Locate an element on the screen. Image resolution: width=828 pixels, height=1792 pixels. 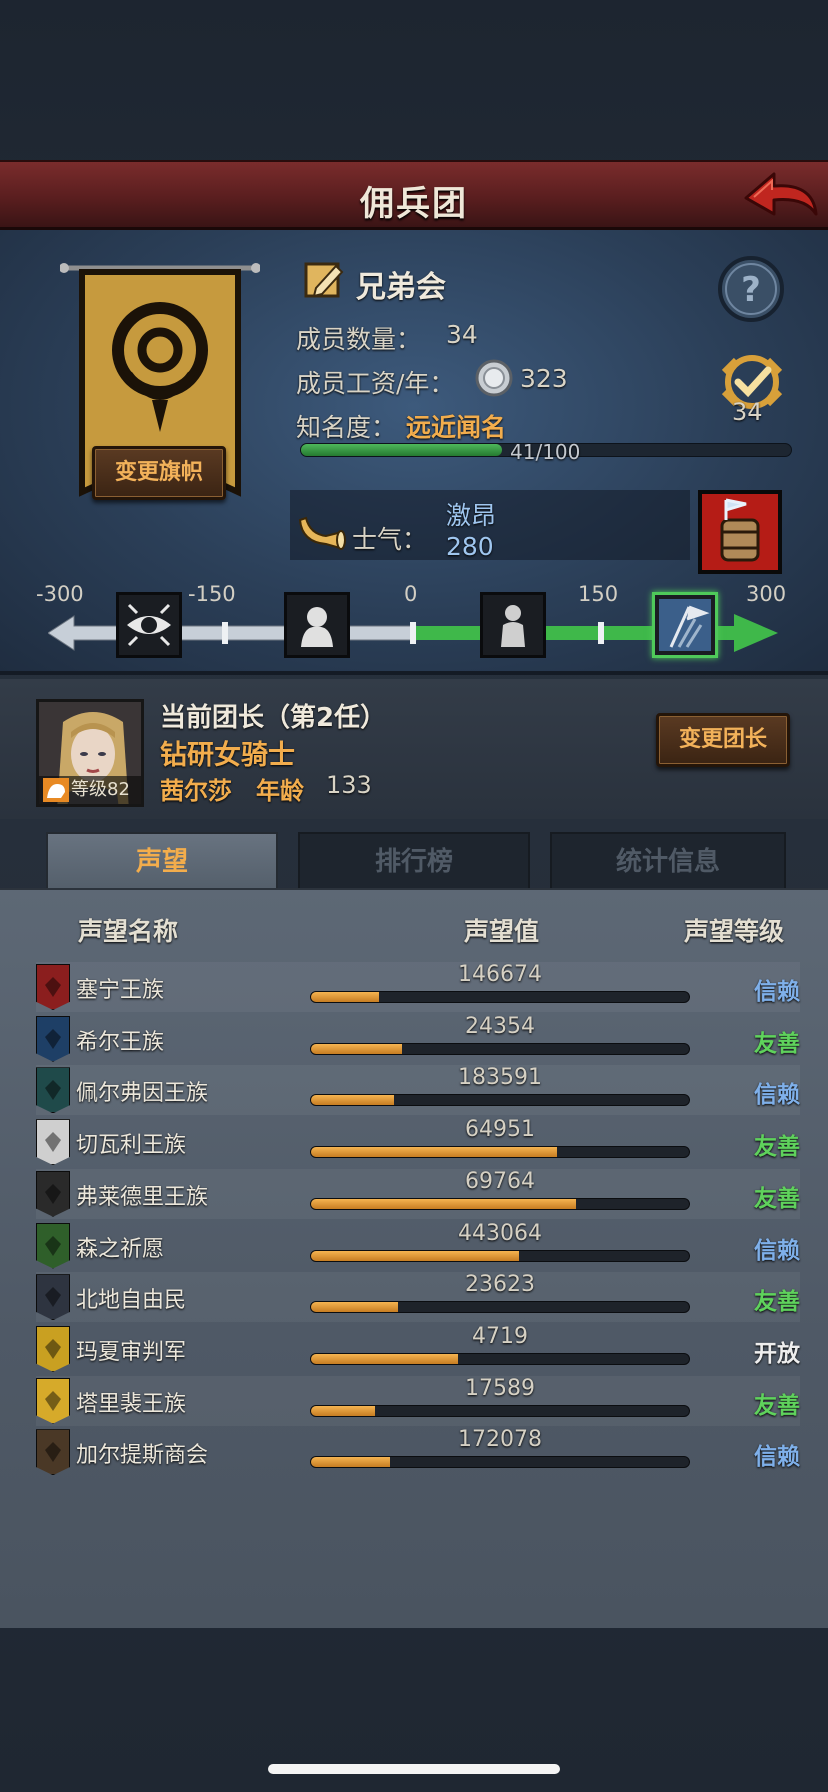
edit-name-icon is located at coordinates (324, 280).